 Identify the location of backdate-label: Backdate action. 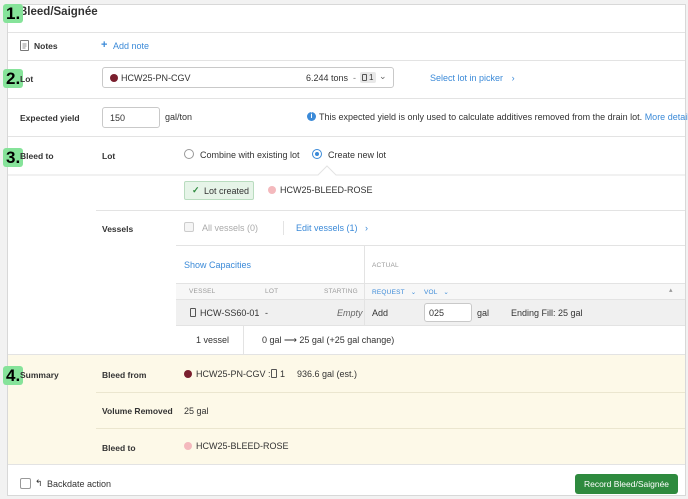
(79, 484).